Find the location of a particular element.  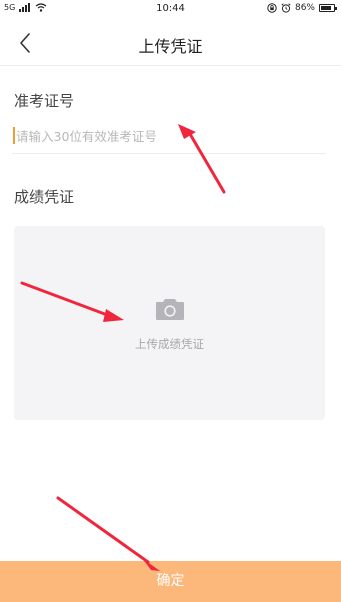

battery-icon is located at coordinates (328, 8).